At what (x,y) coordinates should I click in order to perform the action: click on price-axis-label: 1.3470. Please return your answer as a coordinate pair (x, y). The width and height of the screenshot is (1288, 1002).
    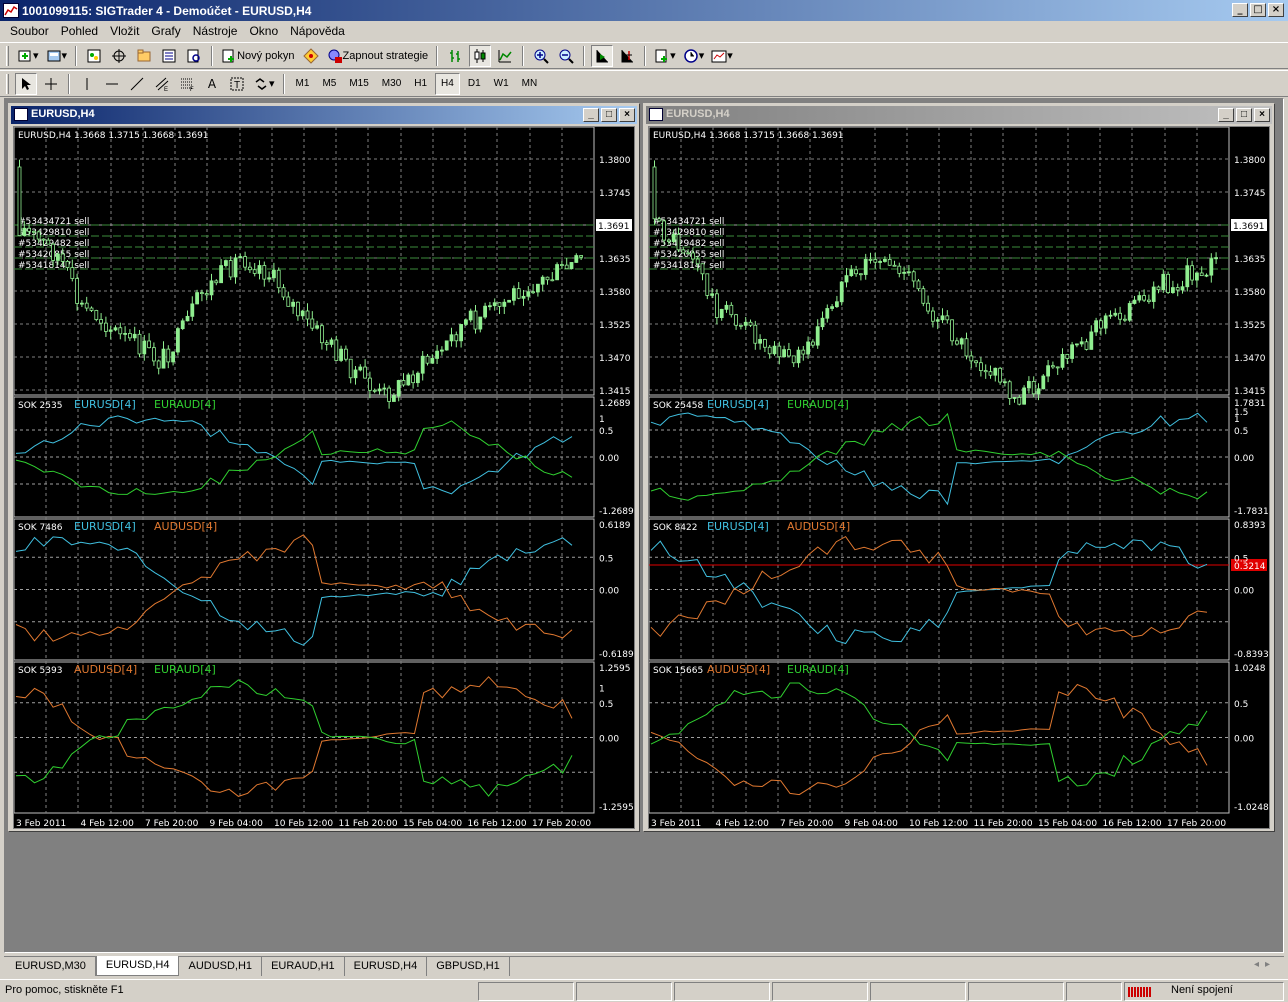
    Looking at the image, I should click on (1250, 359).